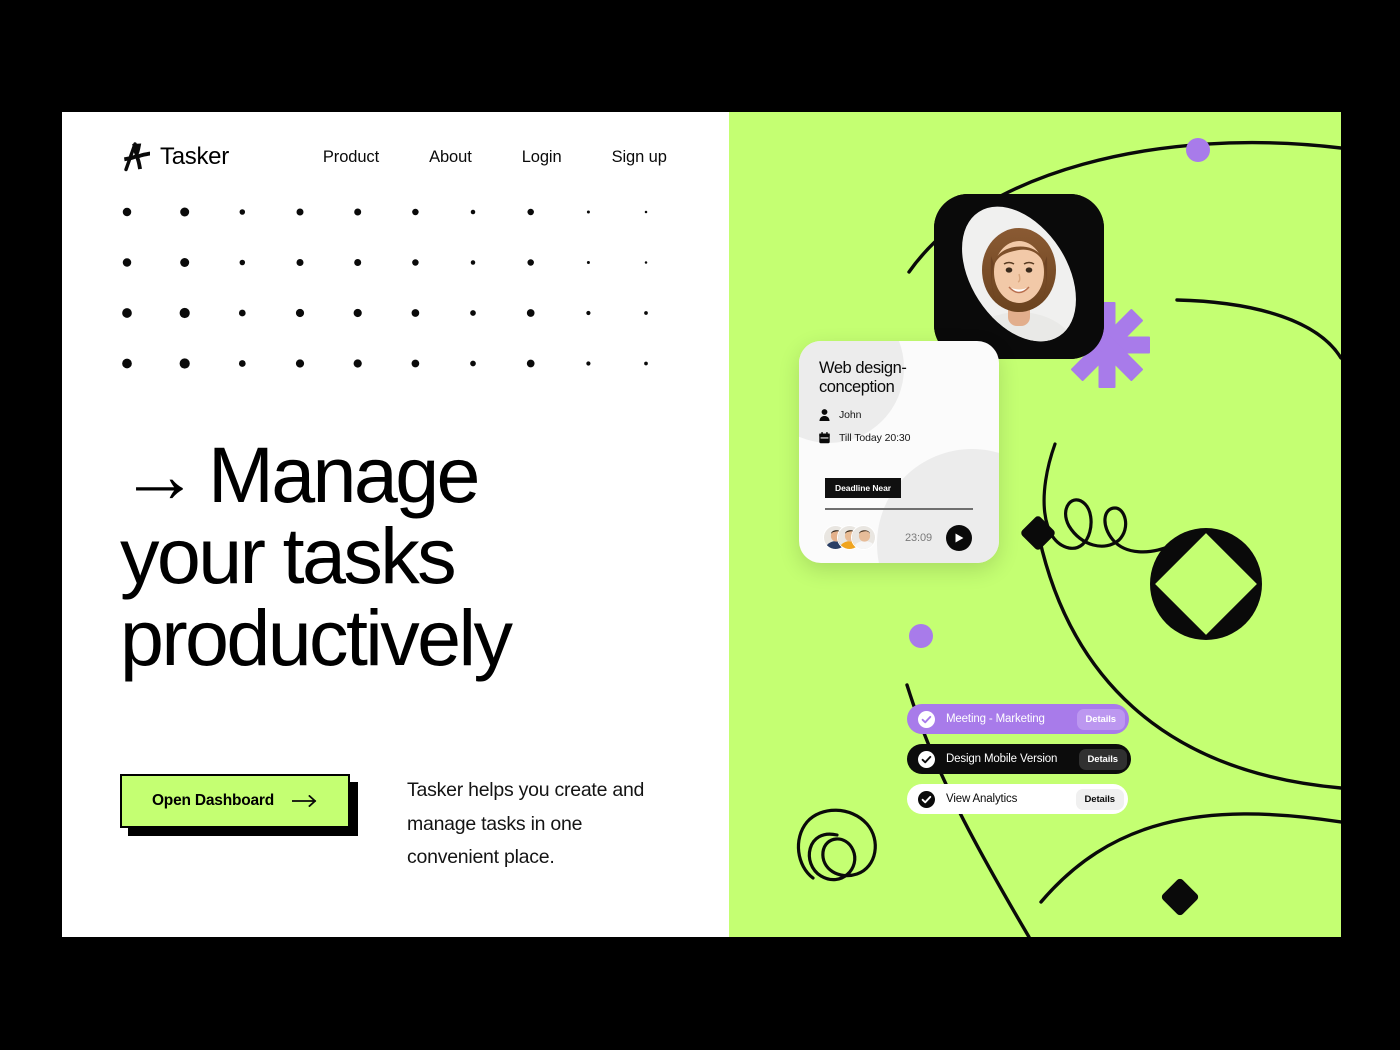 The image size is (1400, 1050). Describe the element at coordinates (995, 719) in the screenshot. I see `task-row-label: Meeting - Marketing` at that location.